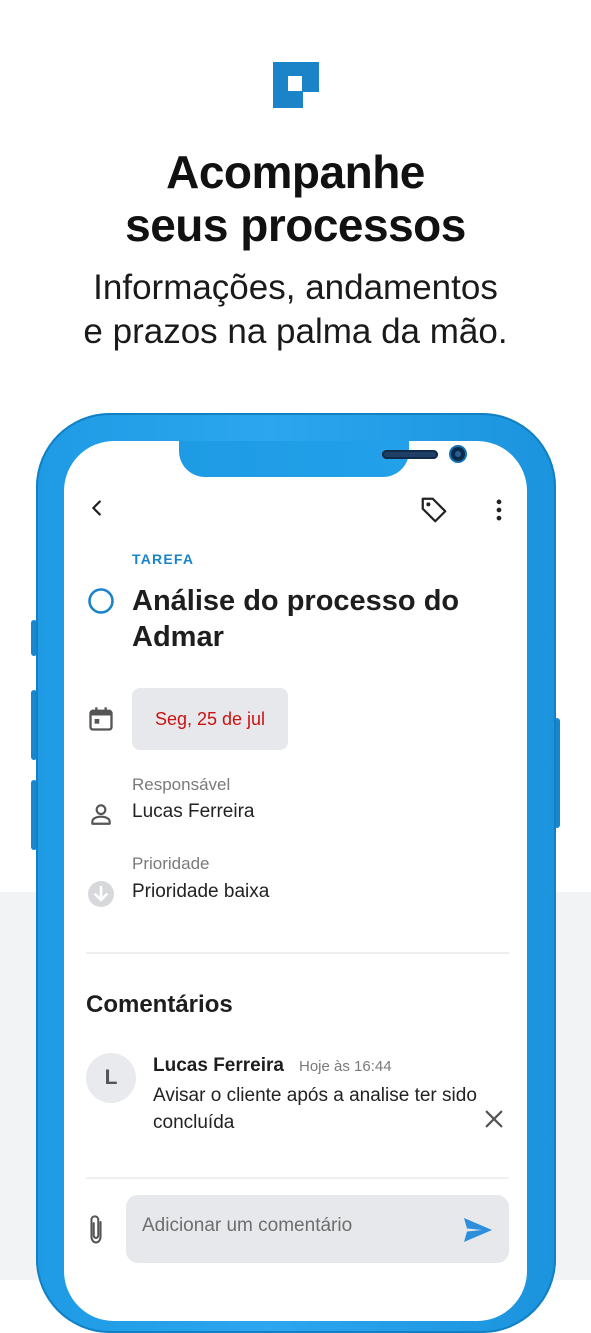  Describe the element at coordinates (97, 508) in the screenshot. I see `chevron-left-icon` at that location.